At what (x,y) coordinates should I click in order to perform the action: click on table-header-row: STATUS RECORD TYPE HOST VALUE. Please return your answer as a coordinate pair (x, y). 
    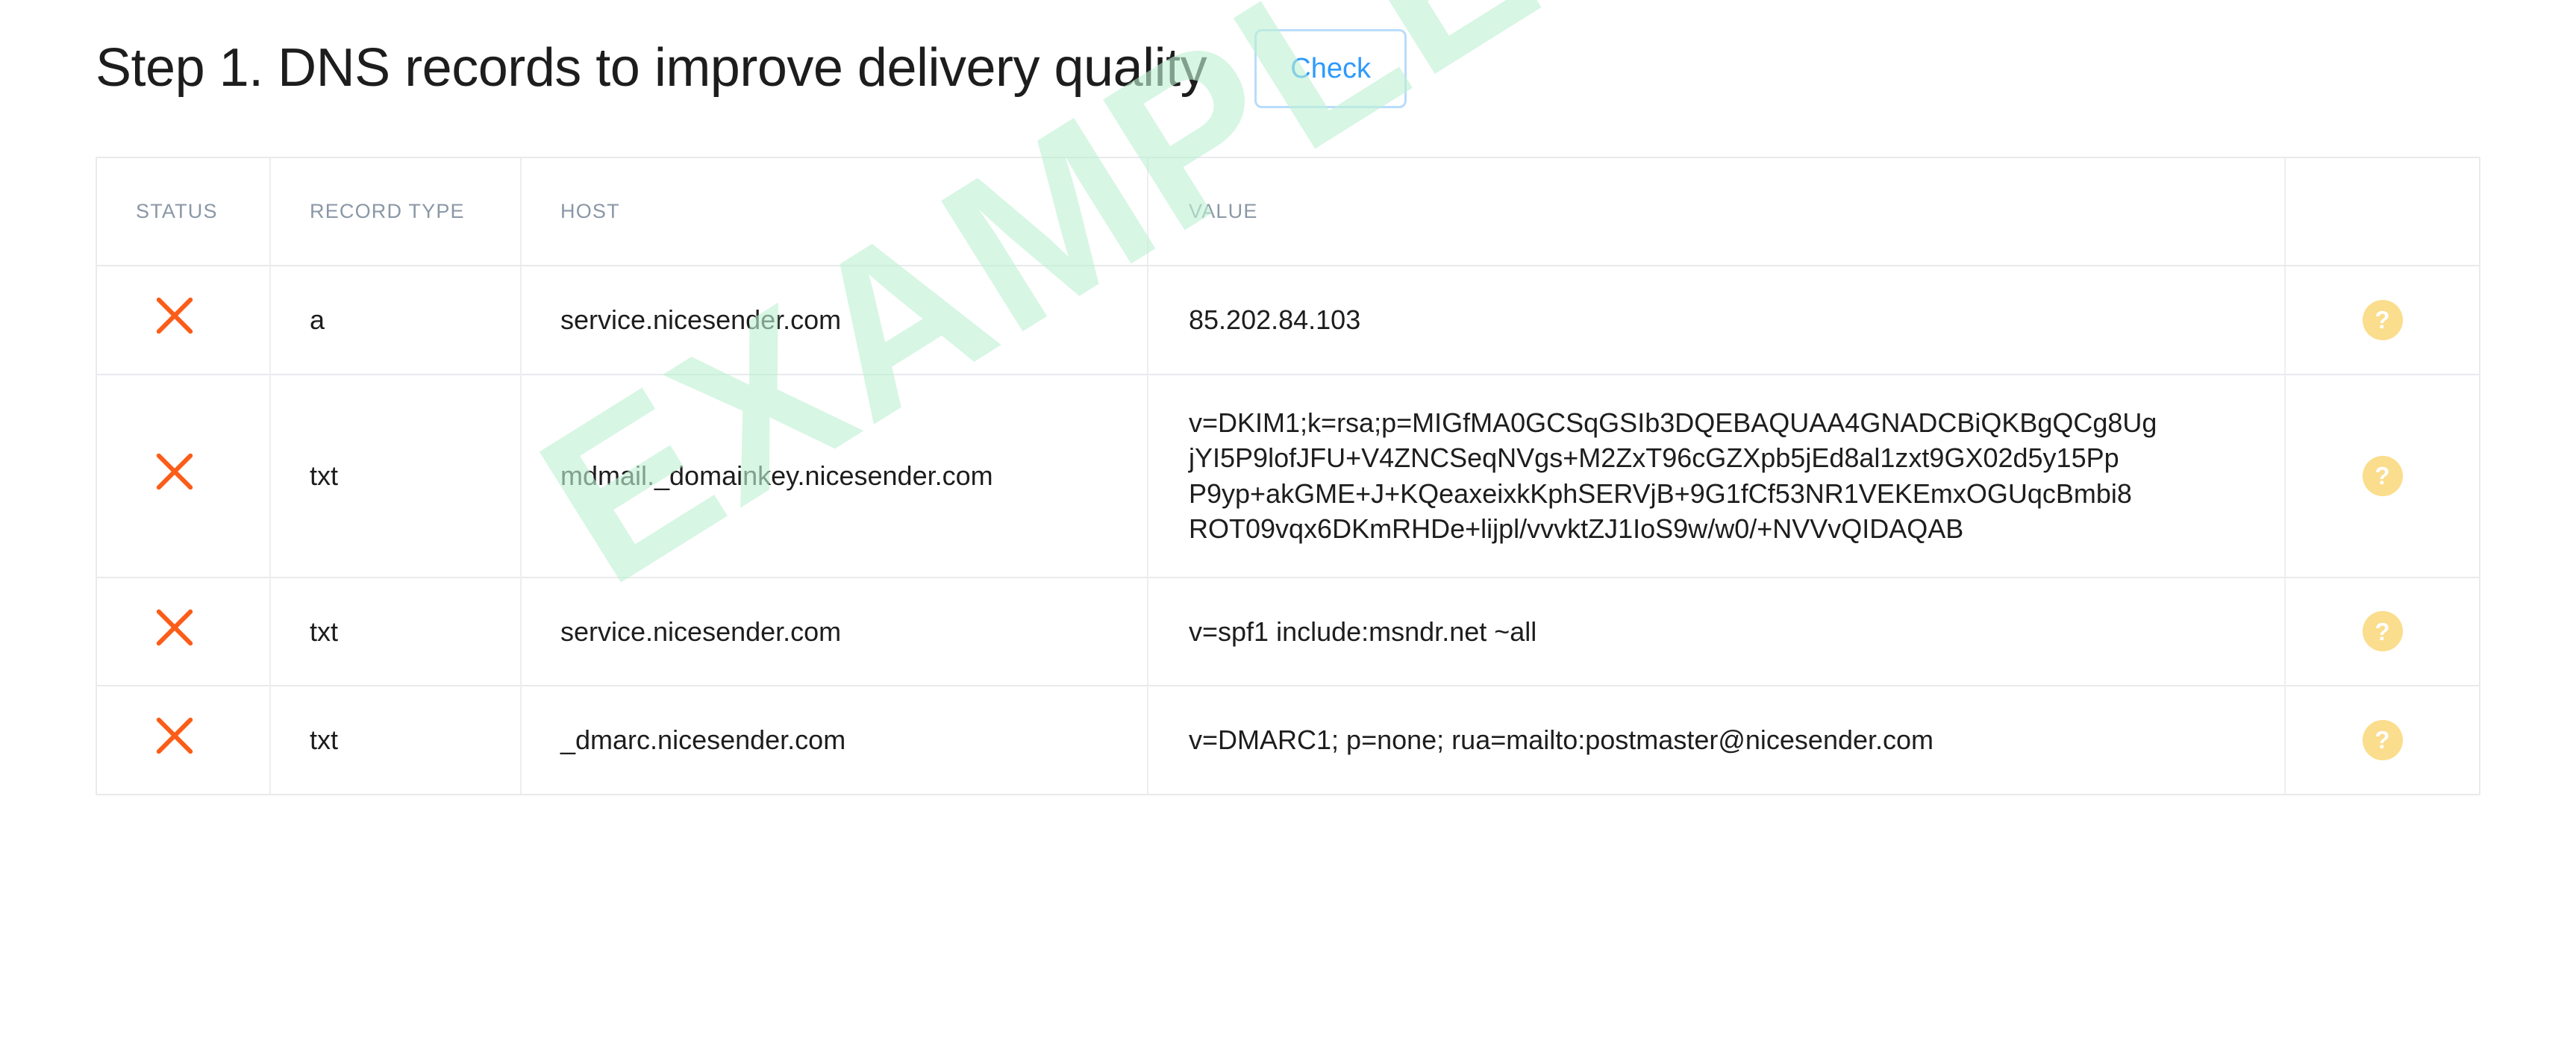
    Looking at the image, I should click on (1288, 212).